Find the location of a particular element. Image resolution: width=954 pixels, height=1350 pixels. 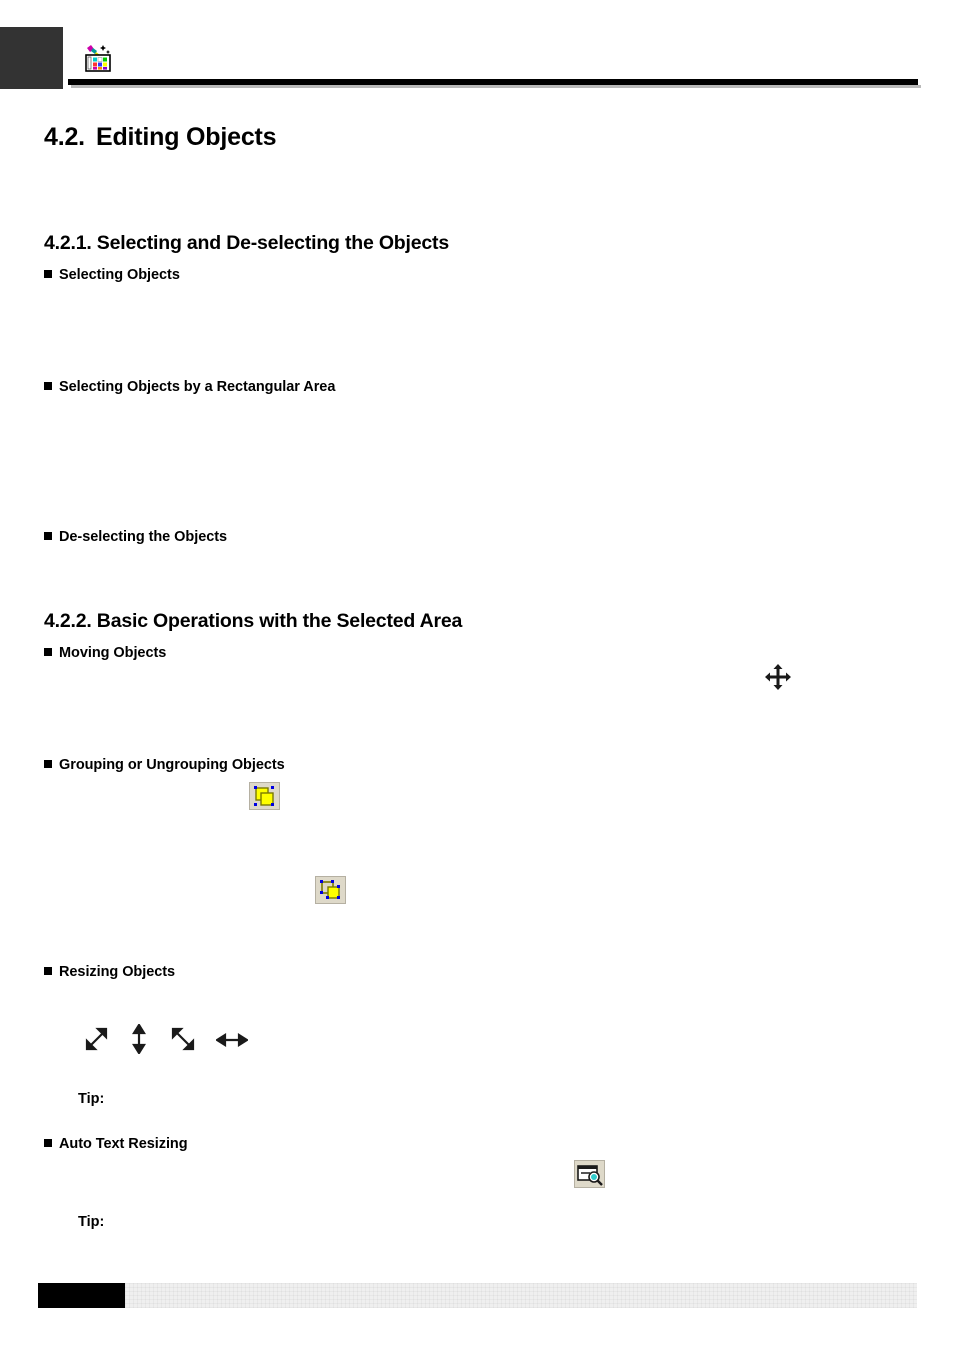

page-title: 4.2. Editing Objects is located at coordinates (160, 137).